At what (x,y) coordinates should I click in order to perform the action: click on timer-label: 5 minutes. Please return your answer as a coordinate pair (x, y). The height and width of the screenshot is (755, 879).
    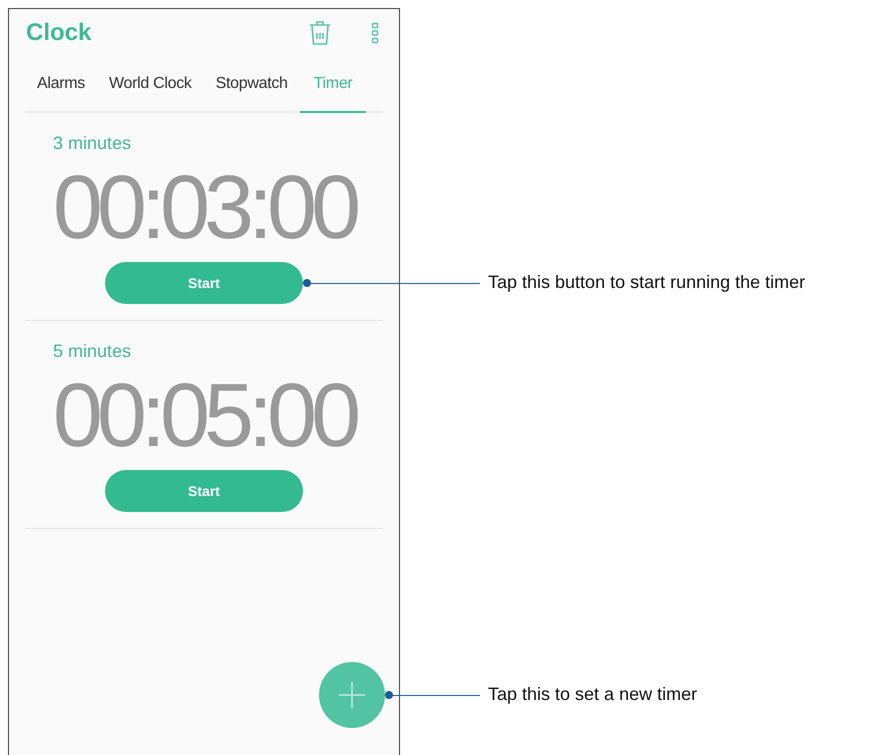
    Looking at the image, I should click on (92, 351).